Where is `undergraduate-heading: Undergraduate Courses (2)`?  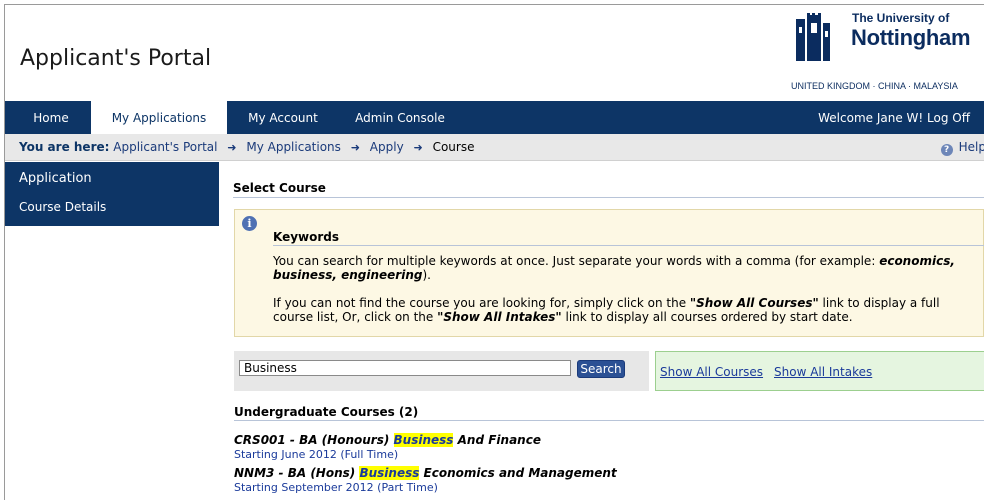 undergraduate-heading: Undergraduate Courses (2) is located at coordinates (326, 412).